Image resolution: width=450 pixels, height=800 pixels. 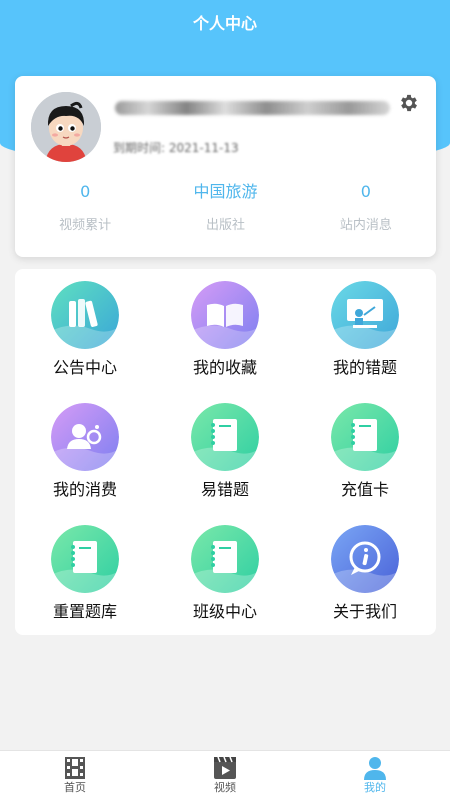 What do you see at coordinates (84, 367) in the screenshot?
I see `menu-item-label: 公告中心` at bounding box center [84, 367].